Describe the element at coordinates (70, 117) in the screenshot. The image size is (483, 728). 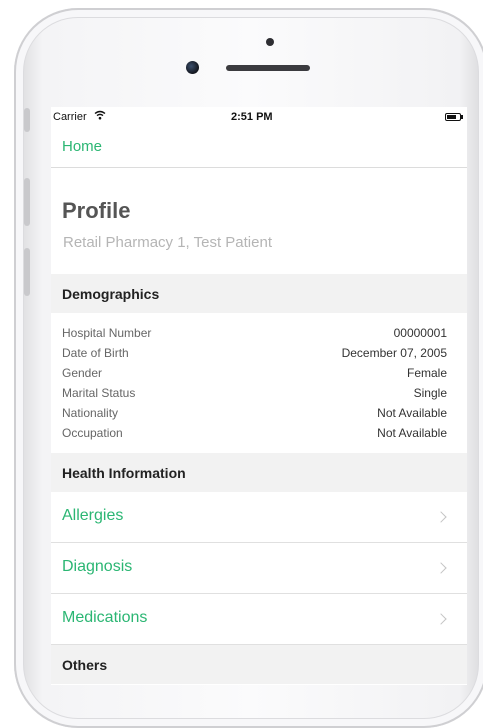
I see `carrier-label: Carrier` at that location.